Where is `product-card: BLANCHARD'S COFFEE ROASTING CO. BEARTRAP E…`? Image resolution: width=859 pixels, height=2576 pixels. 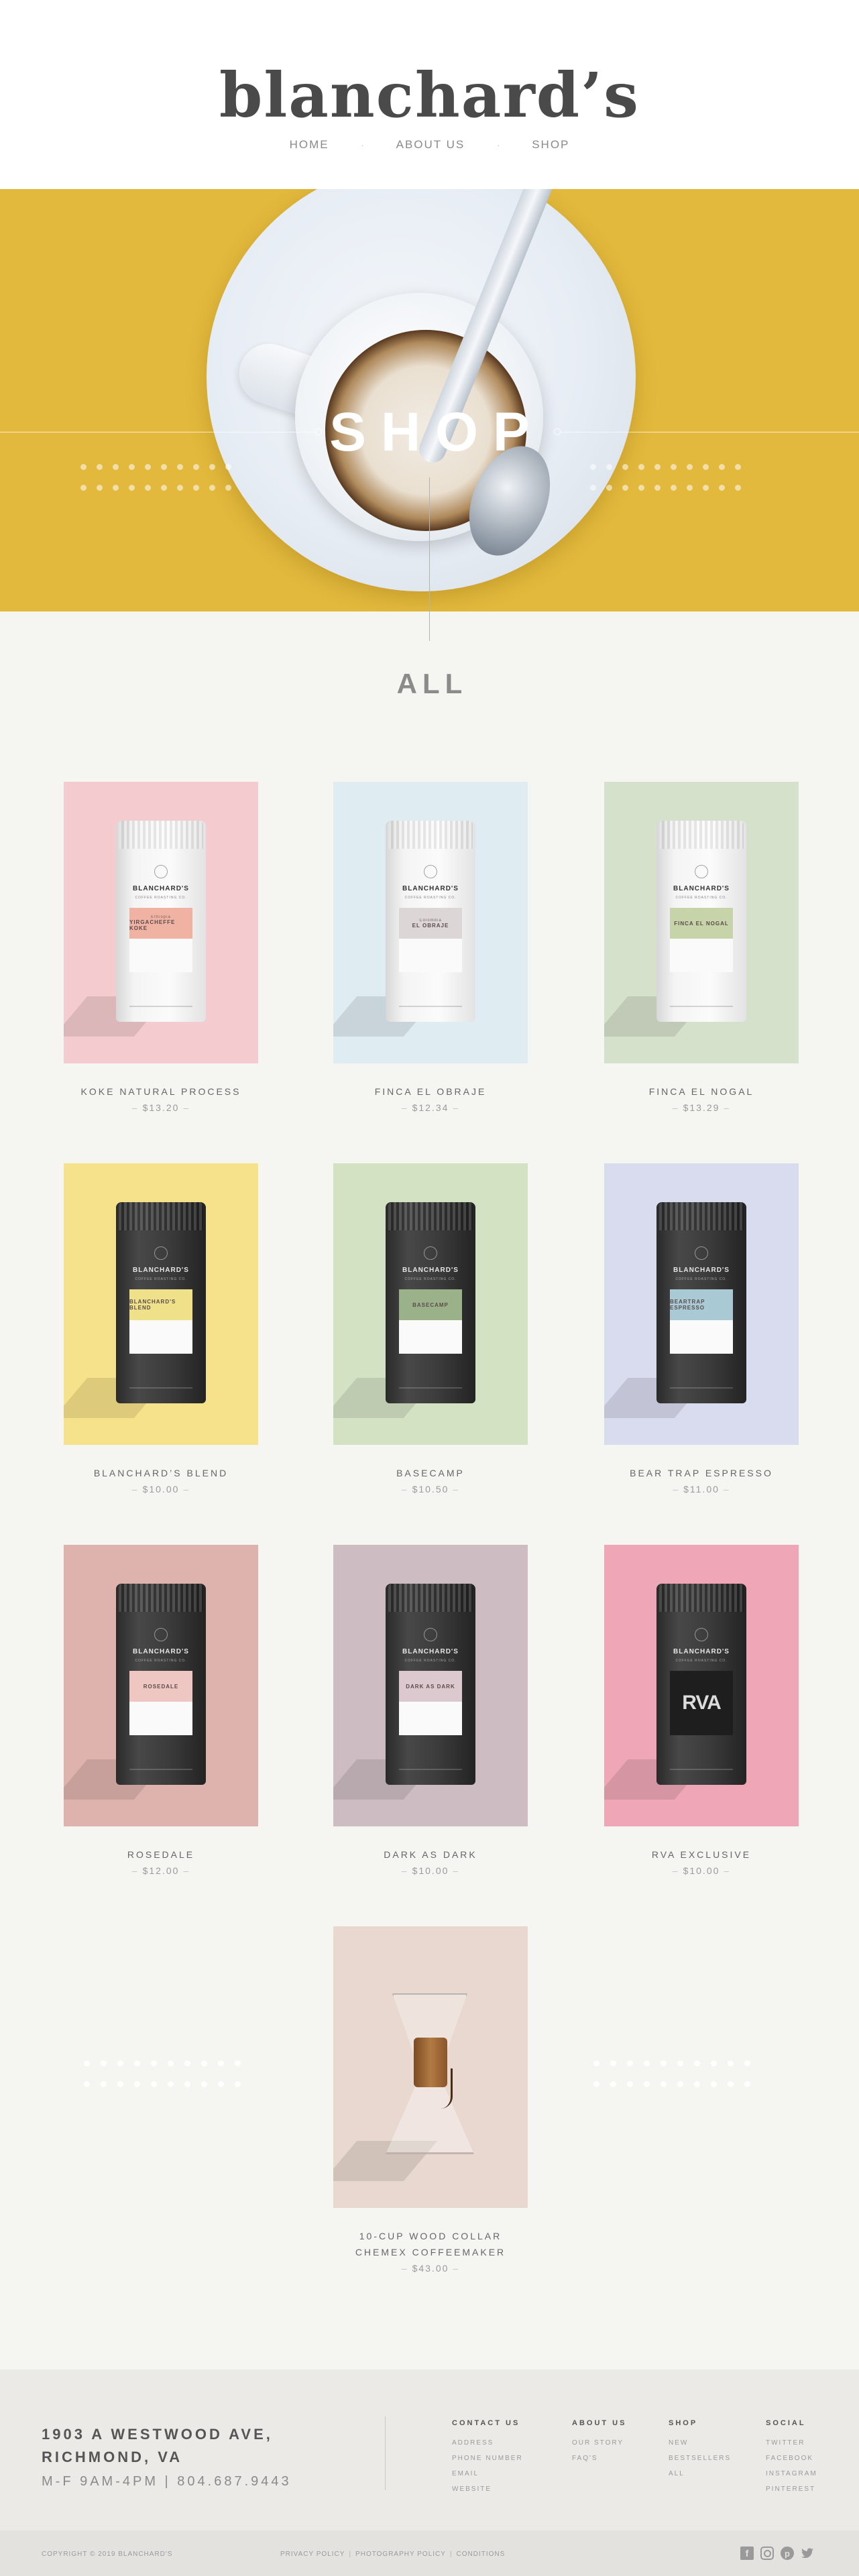 product-card: BLANCHARD'S COFFEE ROASTING CO. BEARTRAP E… is located at coordinates (701, 1329).